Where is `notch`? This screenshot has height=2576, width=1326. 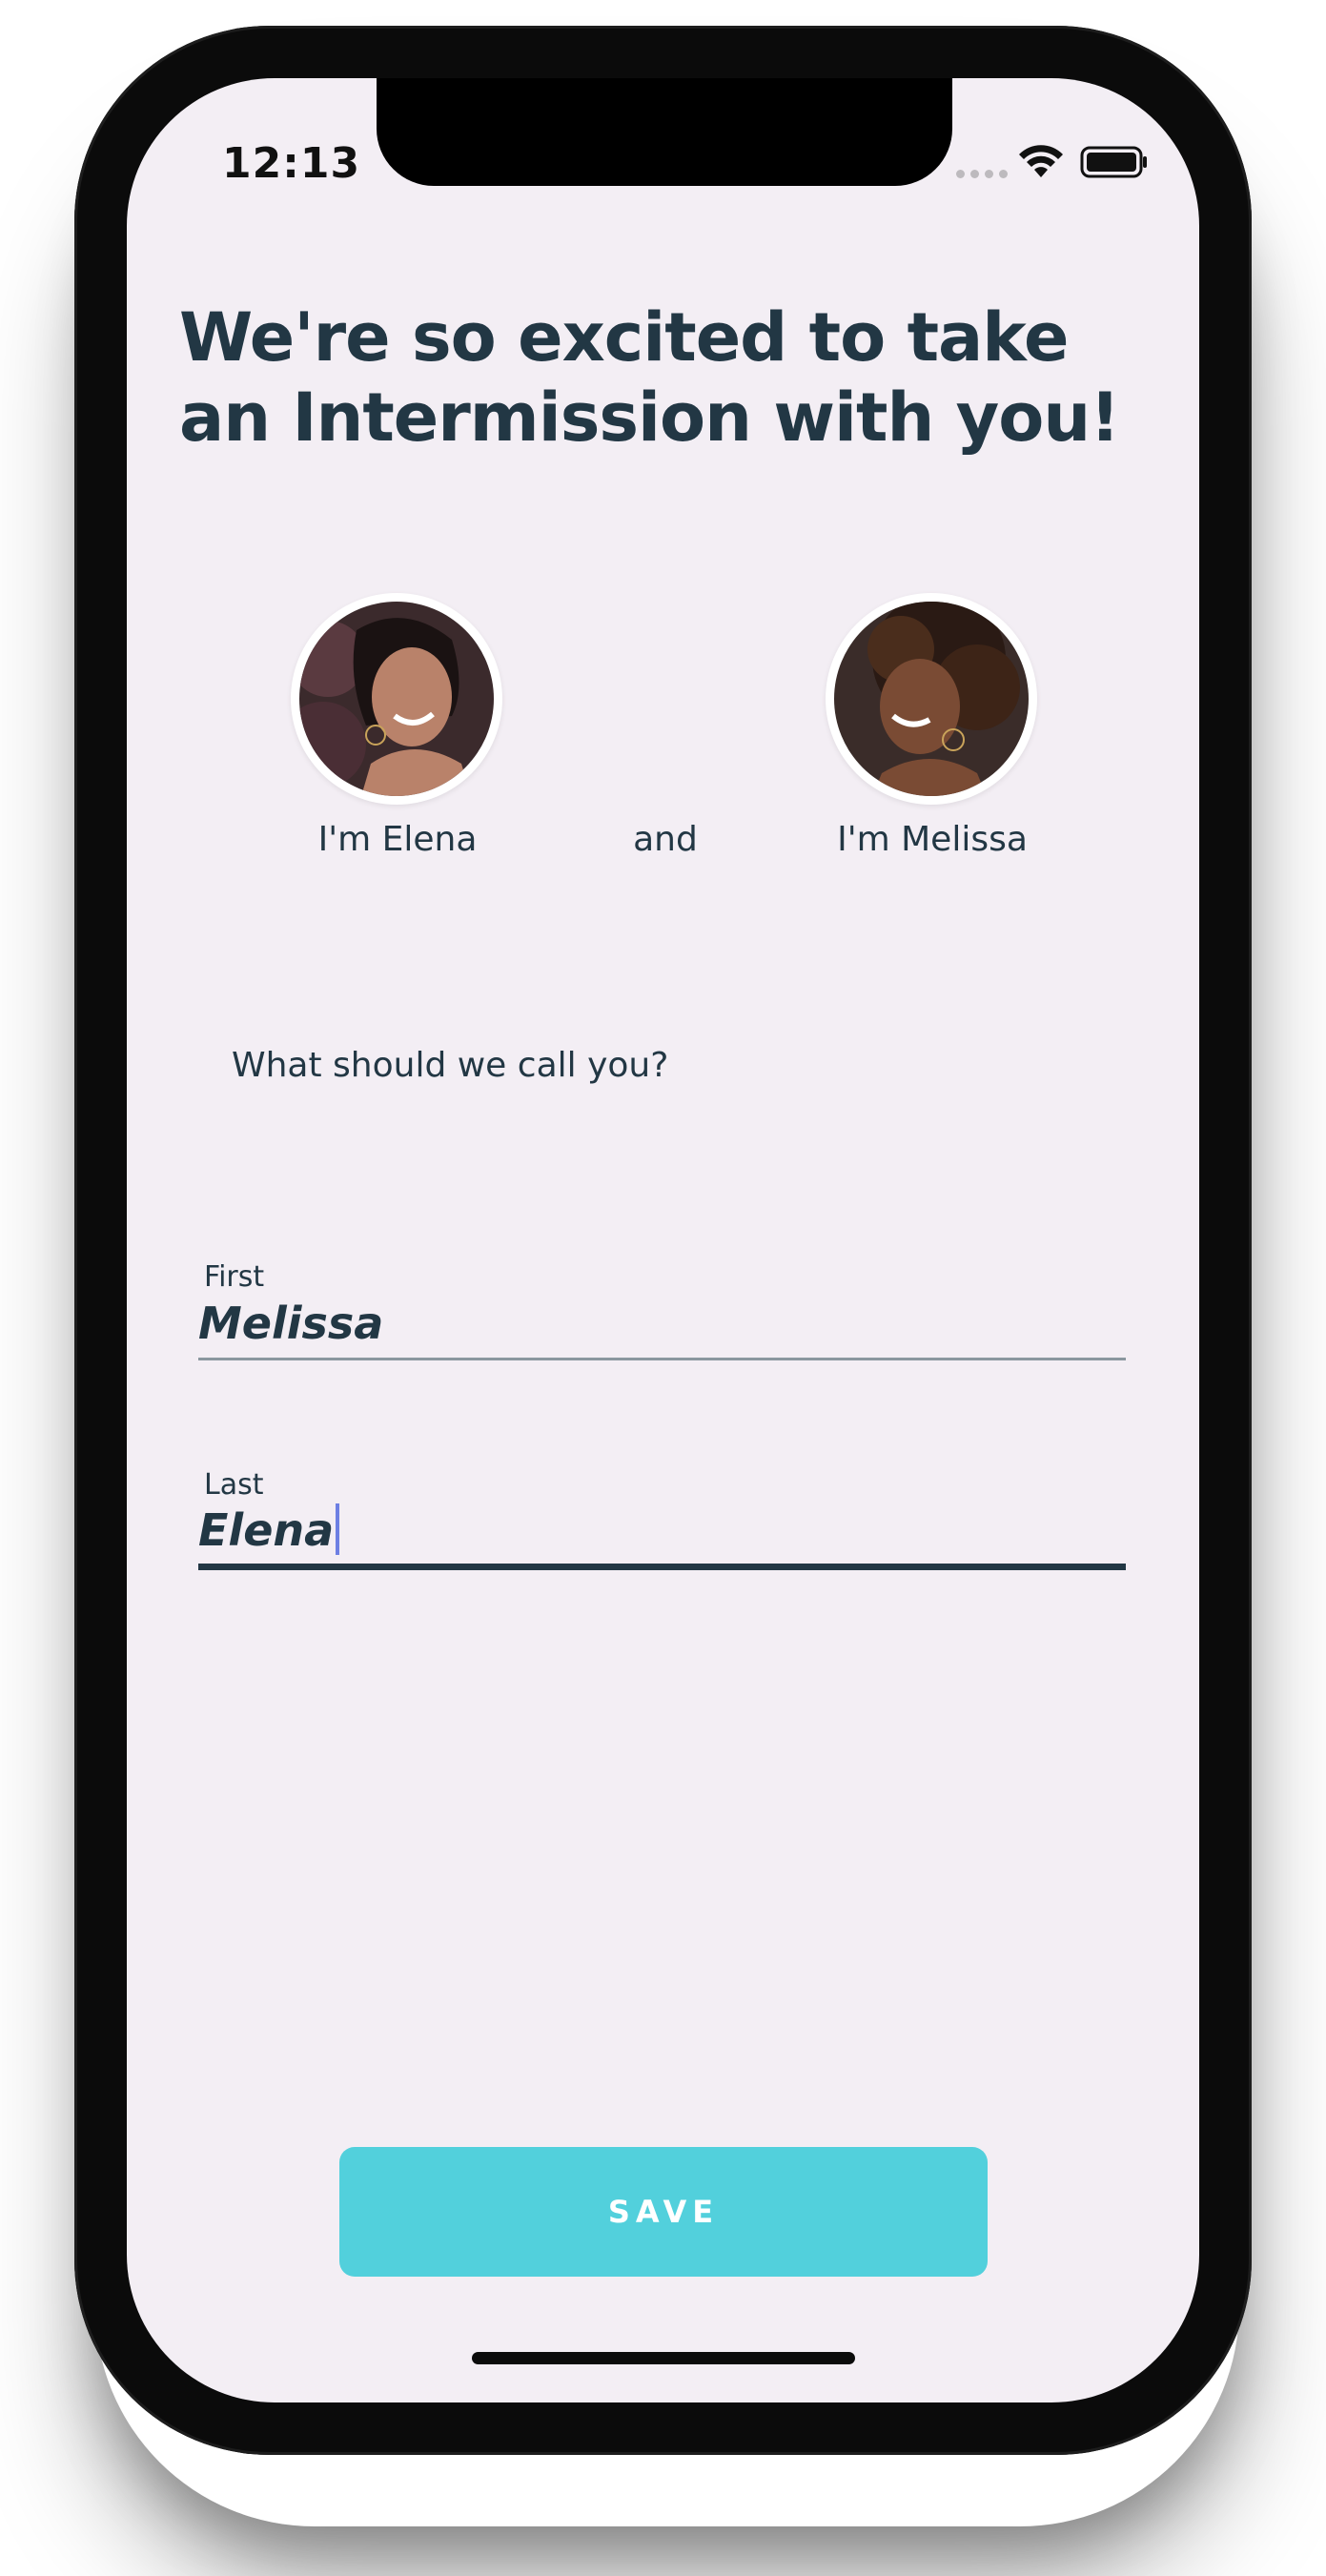 notch is located at coordinates (664, 132).